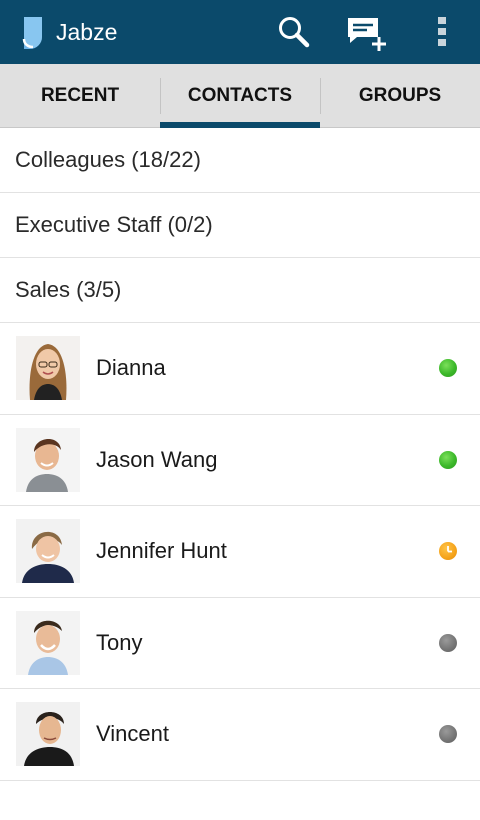 The height and width of the screenshot is (820, 480). What do you see at coordinates (240, 32) in the screenshot?
I see `app-bar: Jabze` at bounding box center [240, 32].